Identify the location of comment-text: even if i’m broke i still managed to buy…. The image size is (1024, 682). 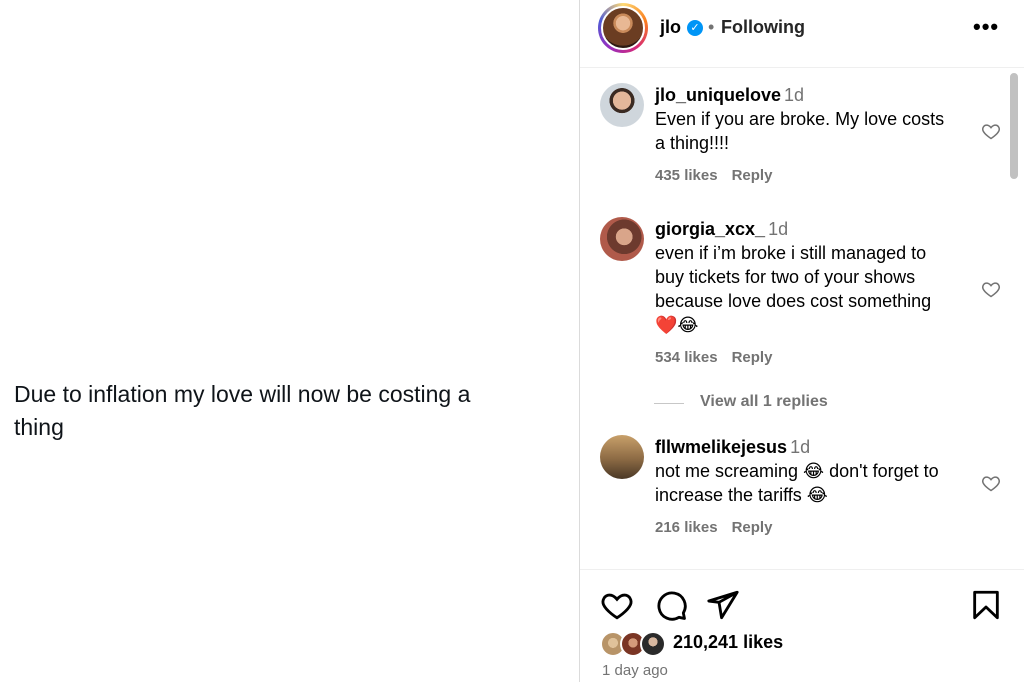
(793, 289).